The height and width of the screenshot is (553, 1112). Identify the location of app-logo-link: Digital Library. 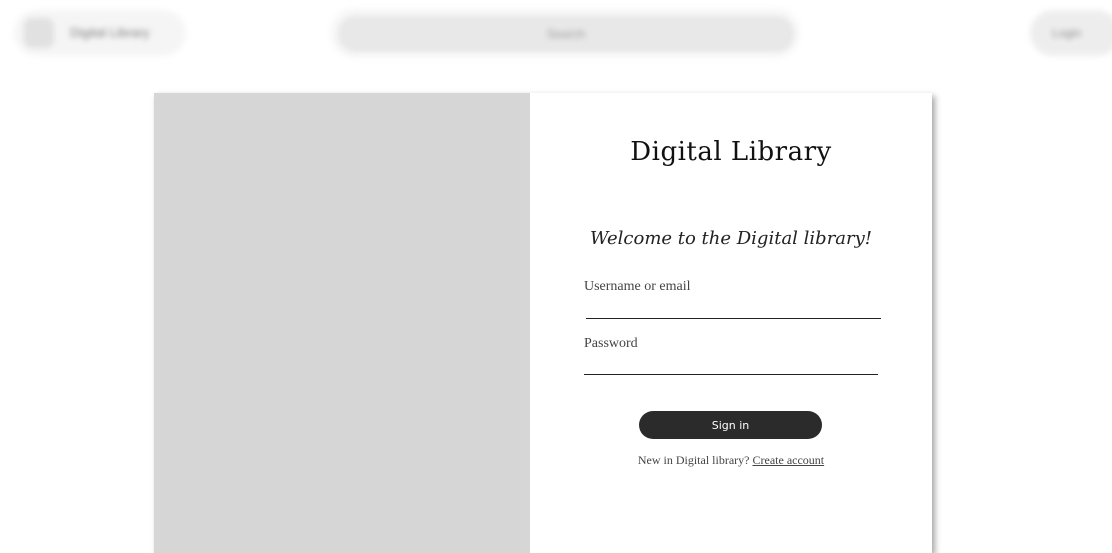
(100, 33).